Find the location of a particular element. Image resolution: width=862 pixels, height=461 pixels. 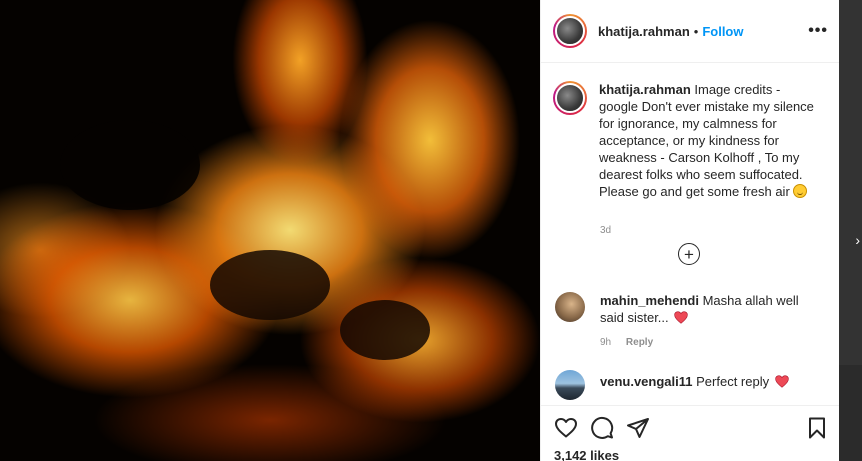

post-actions-bar: 3,142 likes is located at coordinates (690, 433).